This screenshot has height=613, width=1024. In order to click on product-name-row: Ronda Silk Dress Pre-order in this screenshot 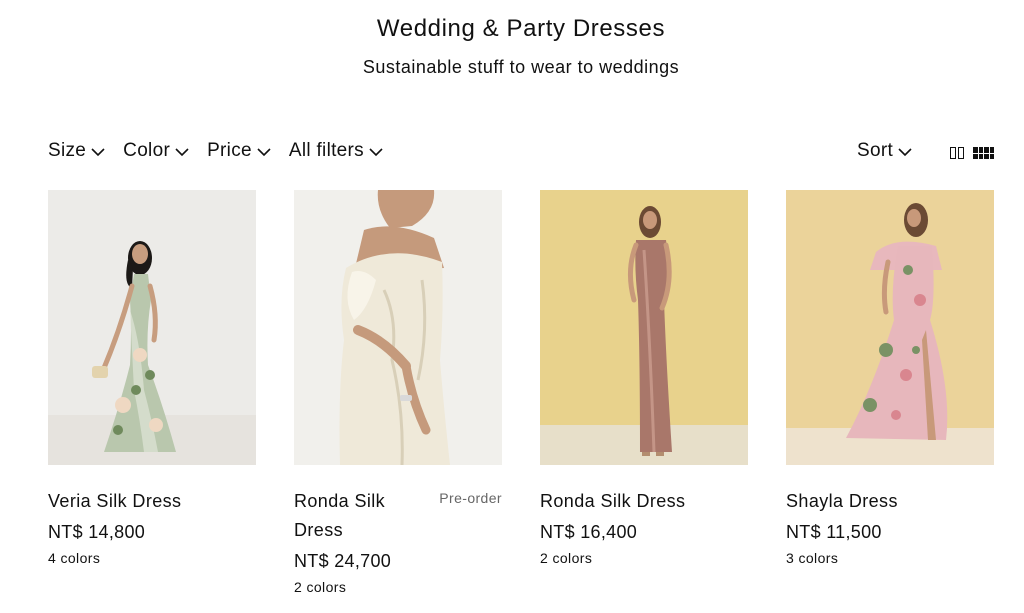, I will do `click(398, 516)`.